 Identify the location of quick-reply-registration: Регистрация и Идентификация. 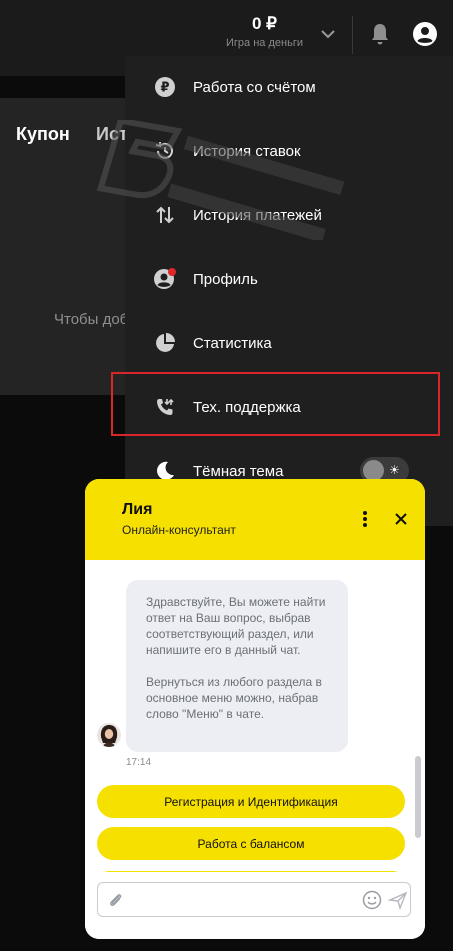
(251, 801).